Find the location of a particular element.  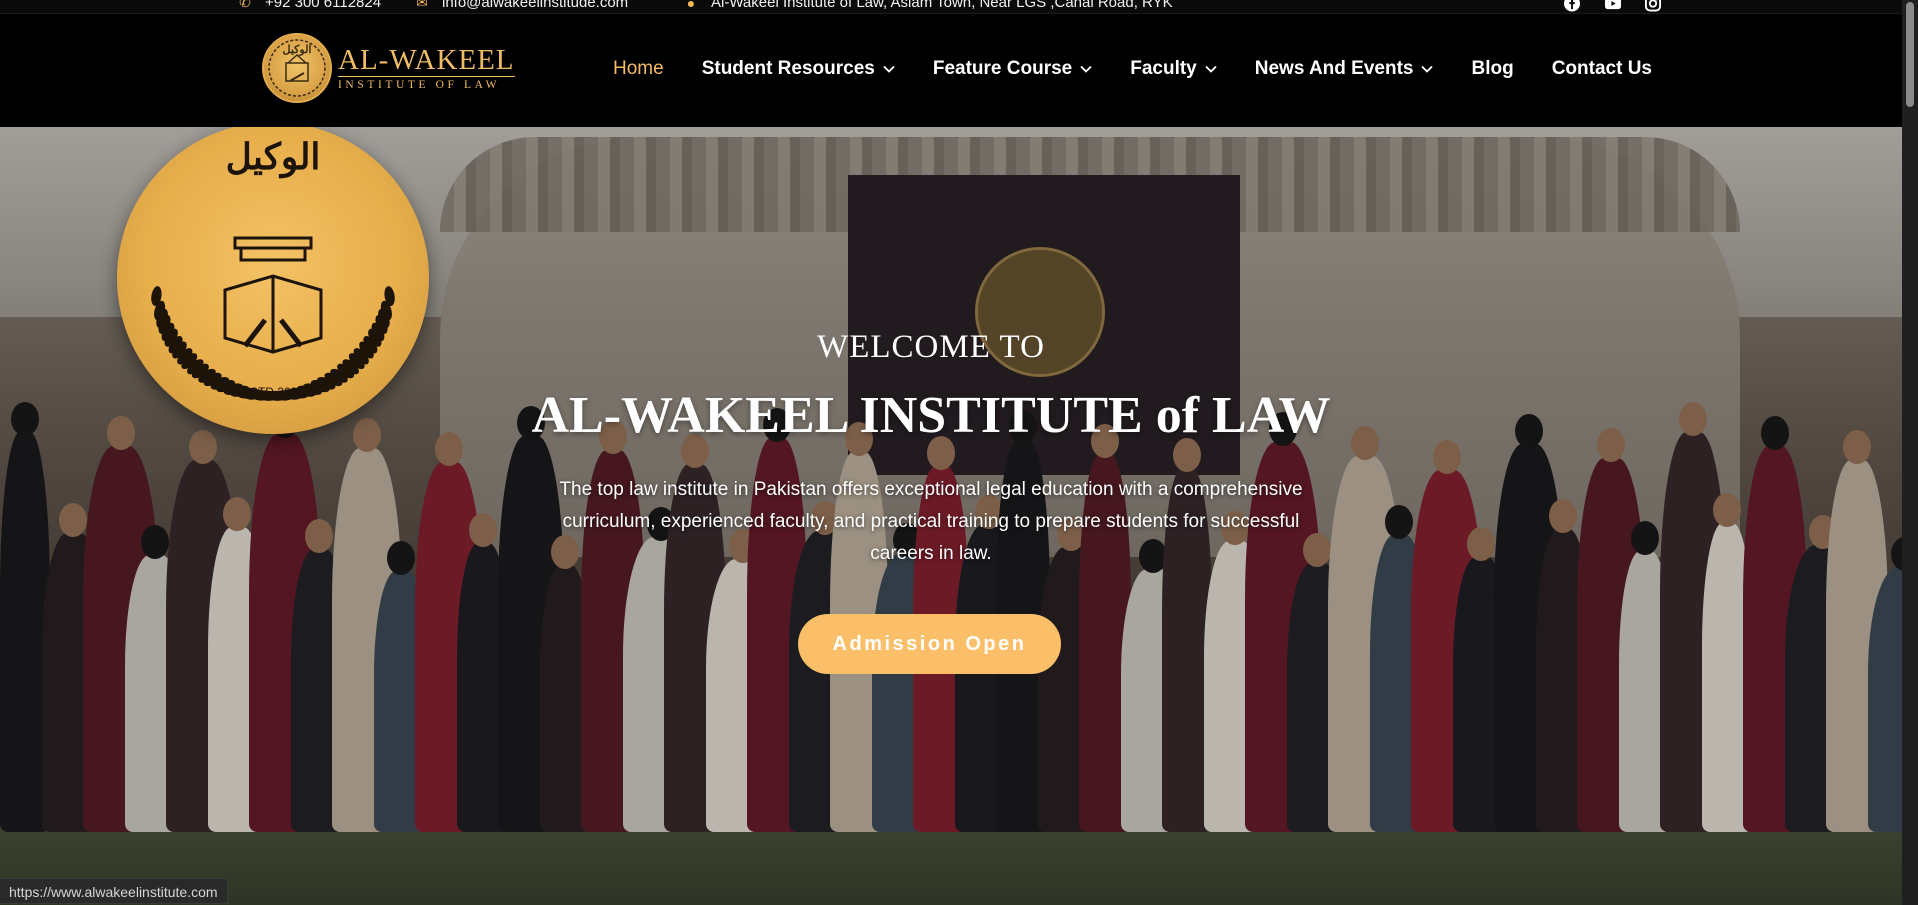

nav-news-and-events: News And Events is located at coordinates (1344, 69).